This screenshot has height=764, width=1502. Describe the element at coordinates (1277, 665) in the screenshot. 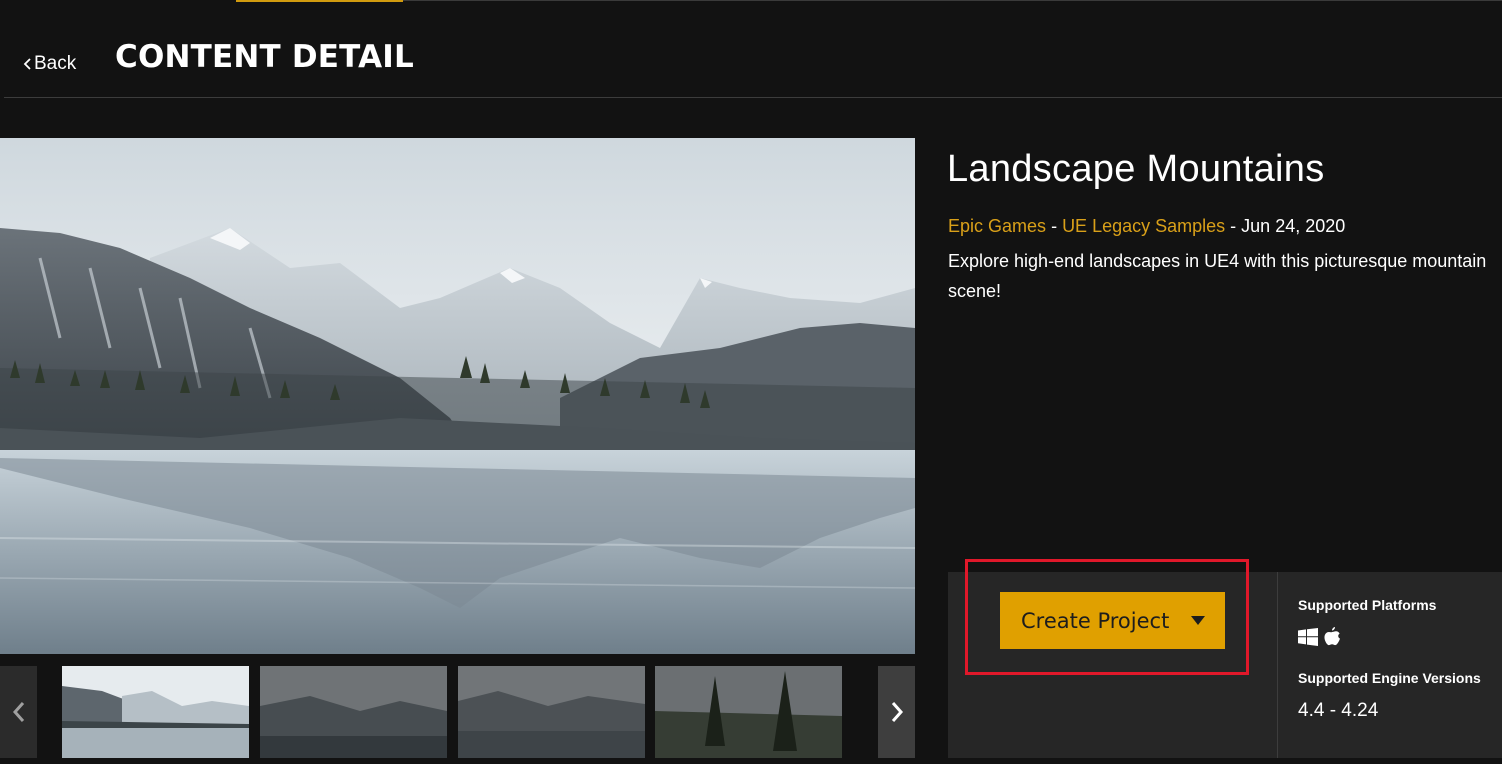

I see `panel-divider` at that location.